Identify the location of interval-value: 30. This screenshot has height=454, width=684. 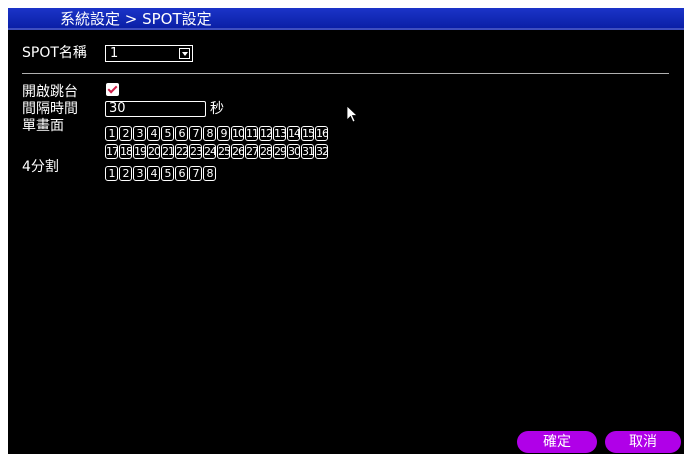
(117, 108).